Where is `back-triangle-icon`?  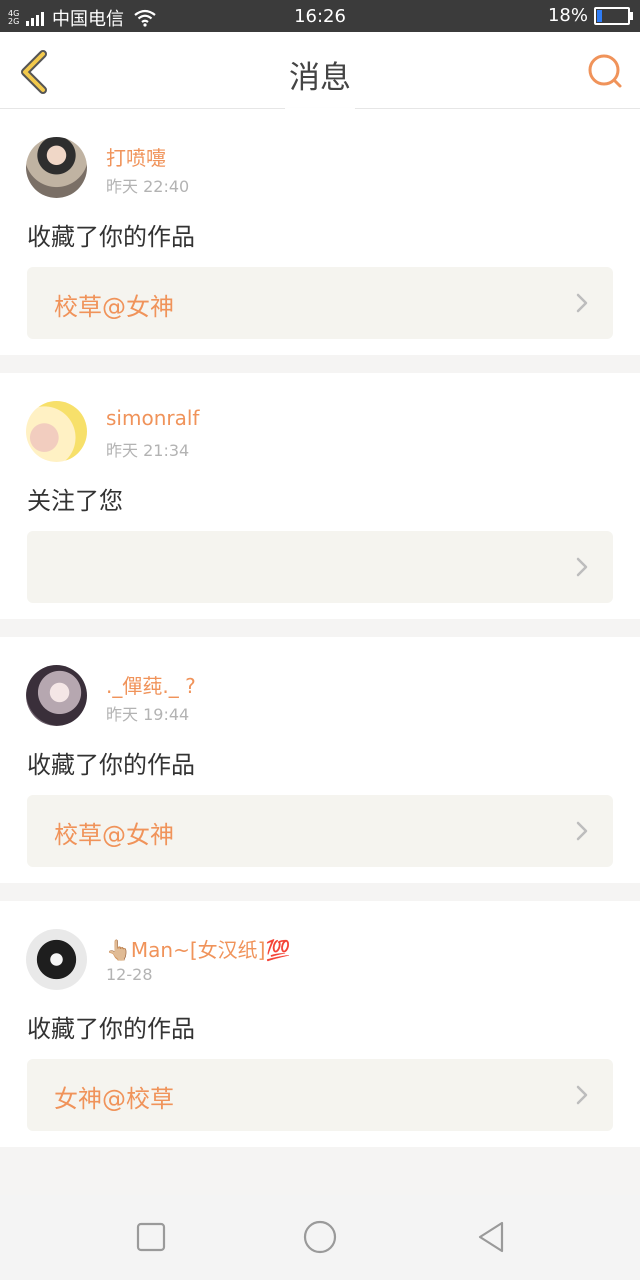 back-triangle-icon is located at coordinates (491, 1237).